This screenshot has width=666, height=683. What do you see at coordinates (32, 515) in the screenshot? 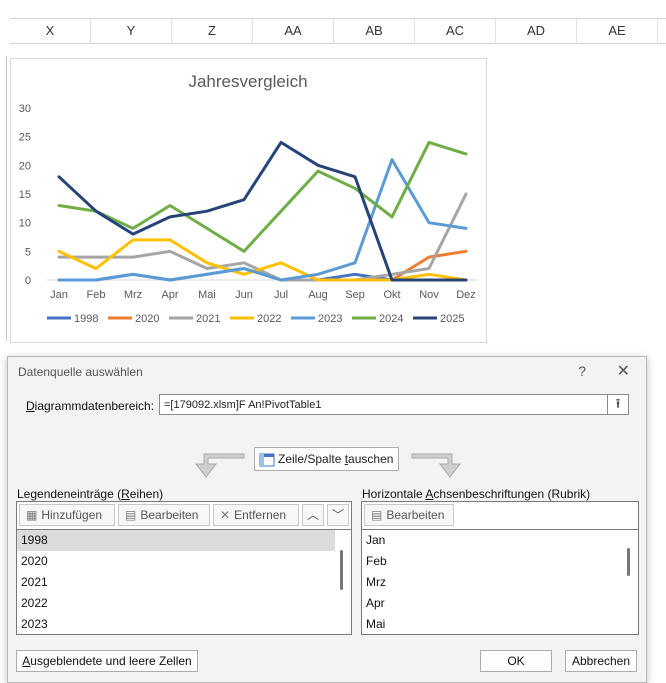
I see `add-table-icon: ▦` at bounding box center [32, 515].